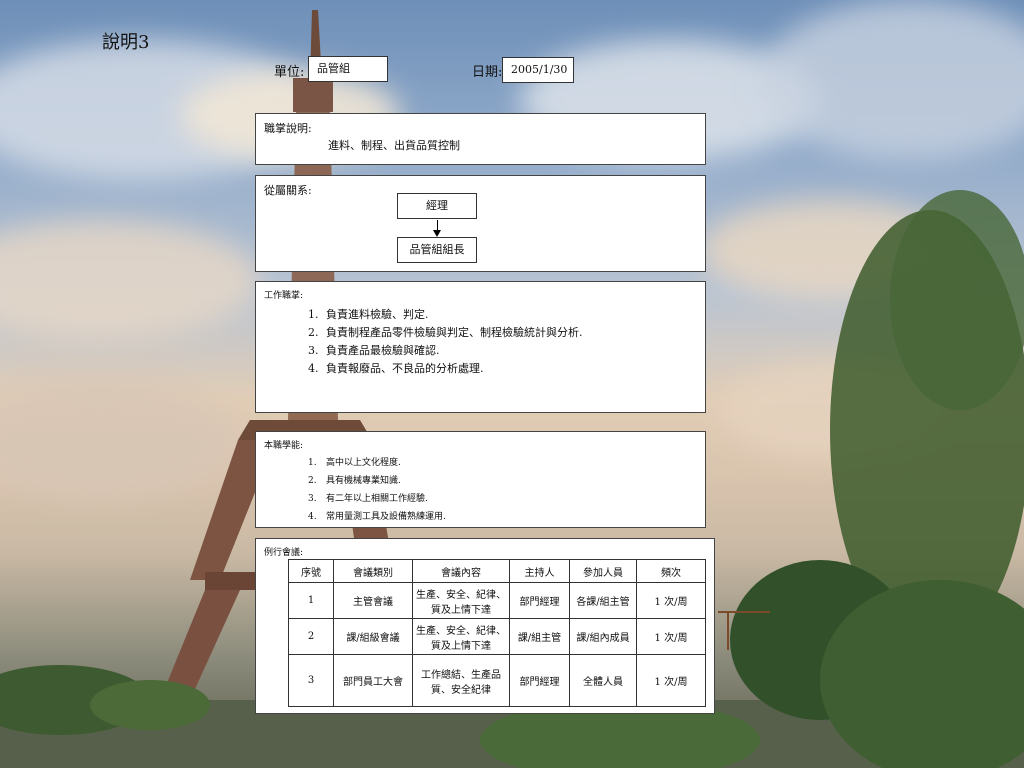 The image size is (1024, 768). I want to click on list-item: 4. 負責報廢品、不良品的分析處理., so click(445, 369).